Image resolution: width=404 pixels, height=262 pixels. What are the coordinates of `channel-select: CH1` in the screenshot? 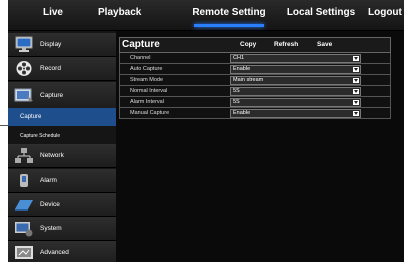 It's located at (295, 58).